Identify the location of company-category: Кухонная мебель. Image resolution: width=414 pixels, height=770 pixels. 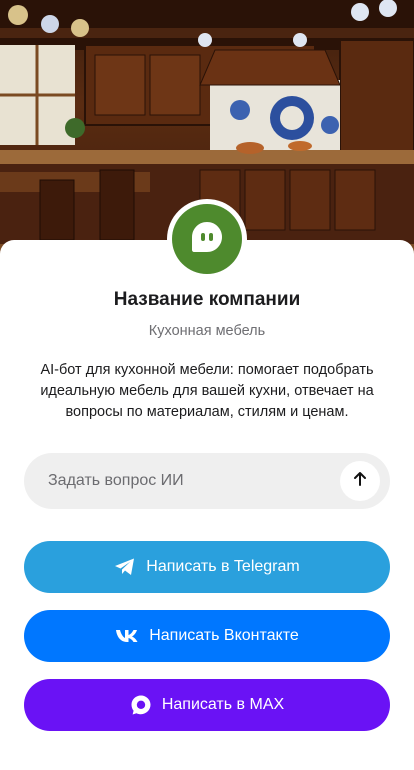
(207, 331).